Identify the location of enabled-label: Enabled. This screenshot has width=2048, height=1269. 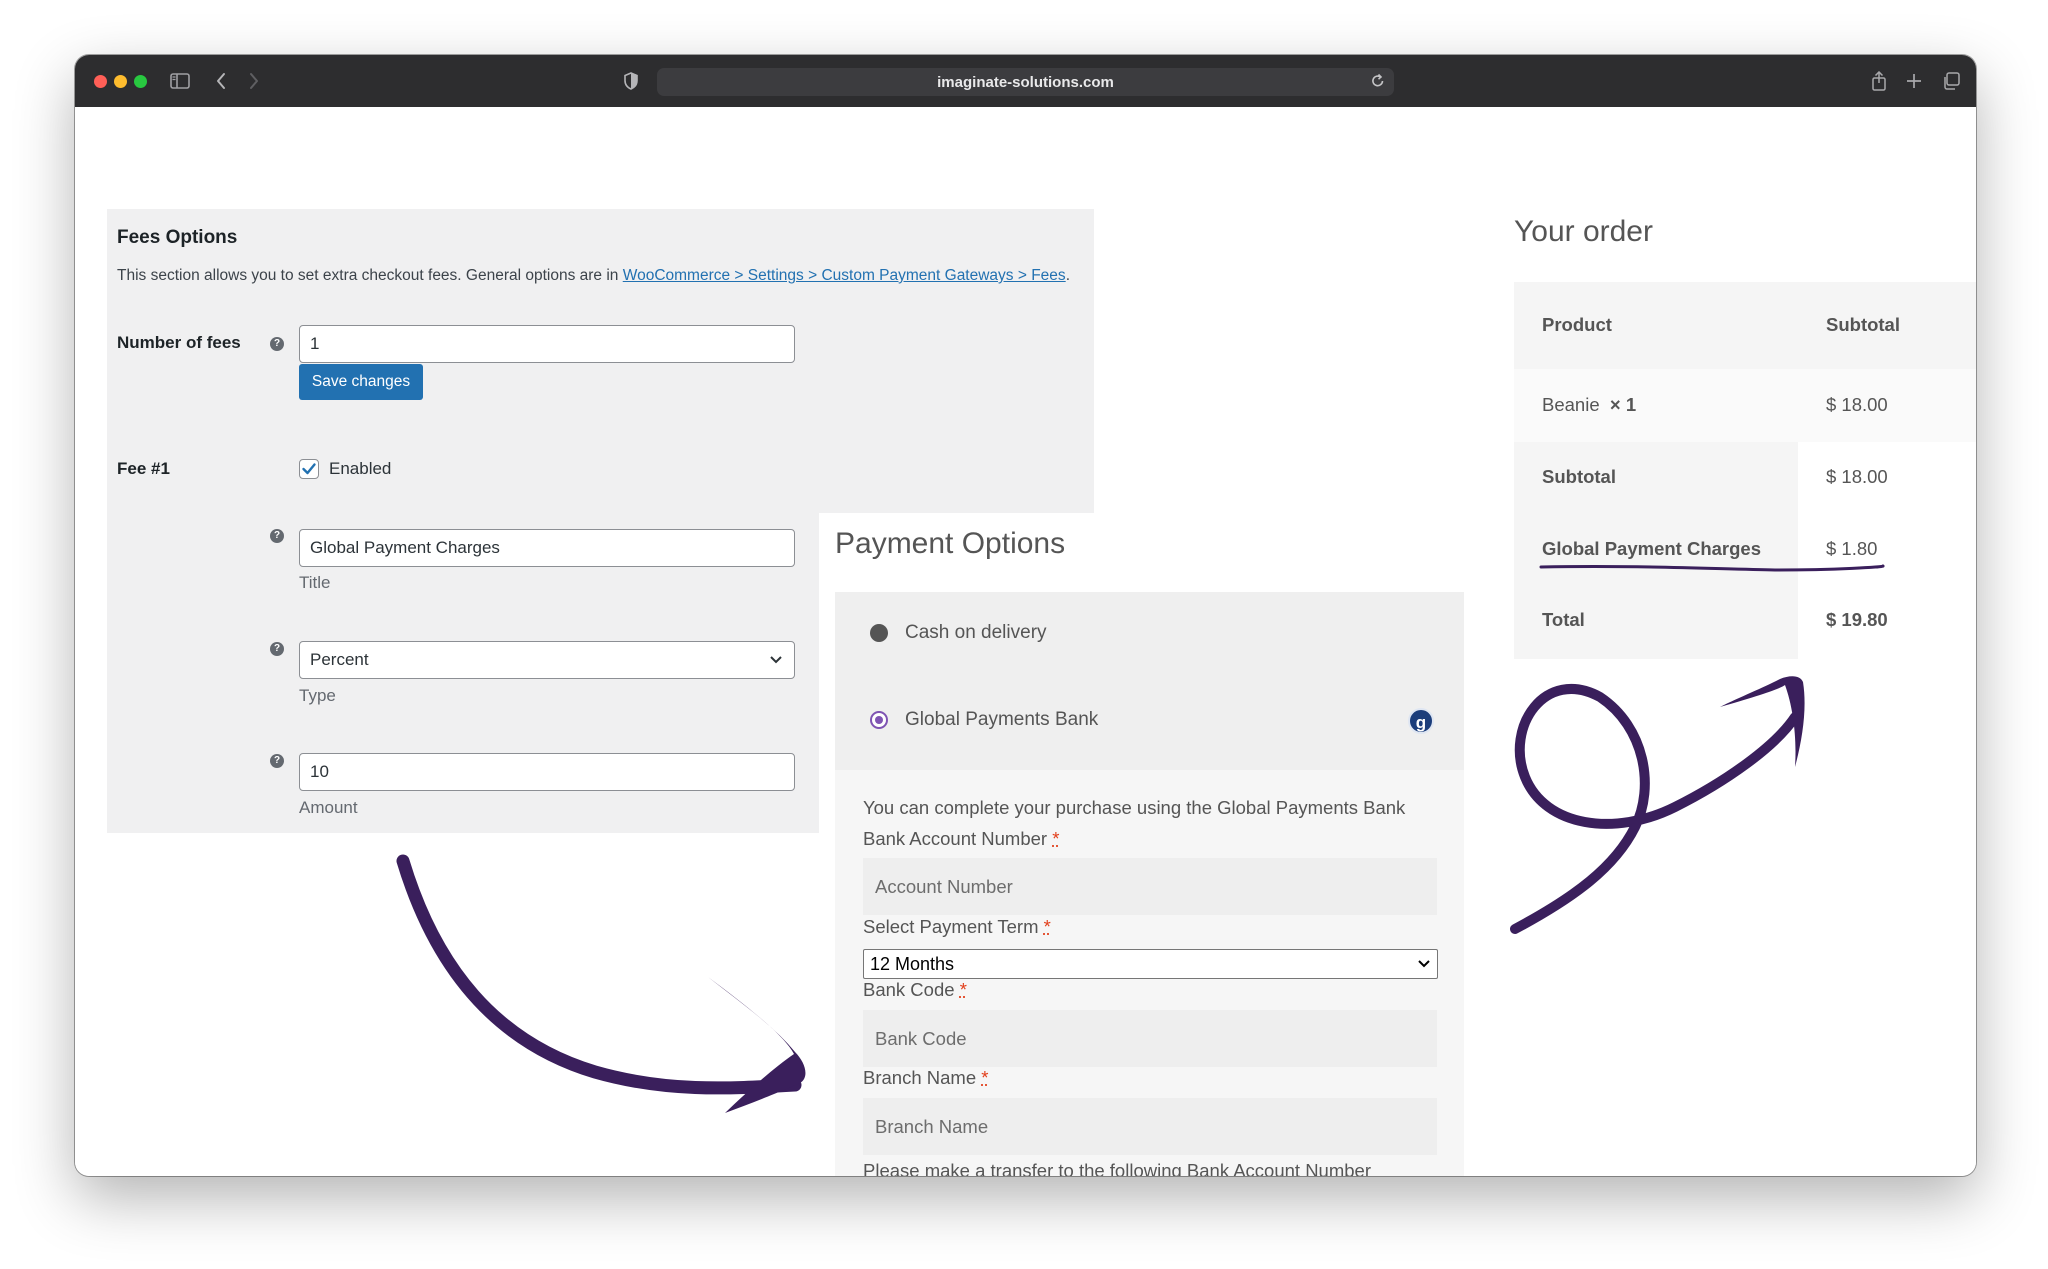
(360, 468).